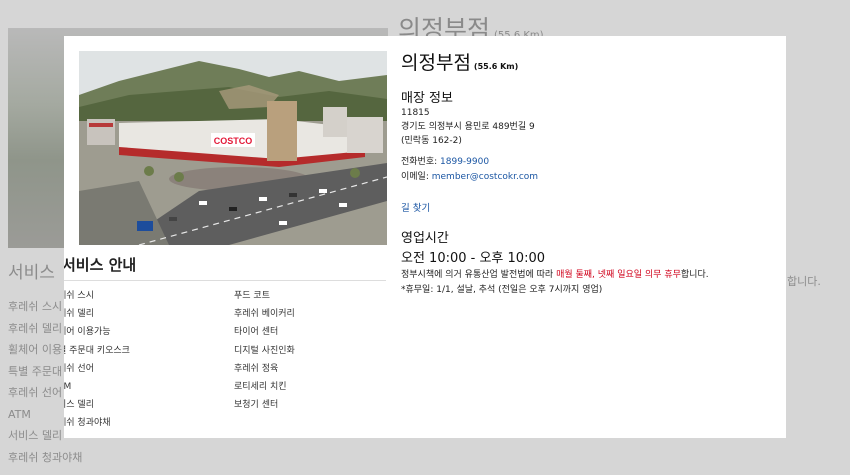 The image size is (850, 475). I want to click on email-link: member@costcokr.com, so click(485, 177).